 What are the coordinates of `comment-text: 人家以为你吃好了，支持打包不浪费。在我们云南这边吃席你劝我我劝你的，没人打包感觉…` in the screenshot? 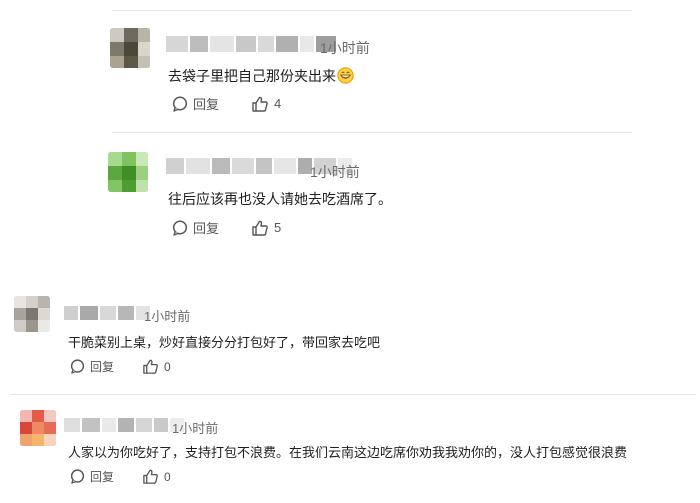 It's located at (348, 452).